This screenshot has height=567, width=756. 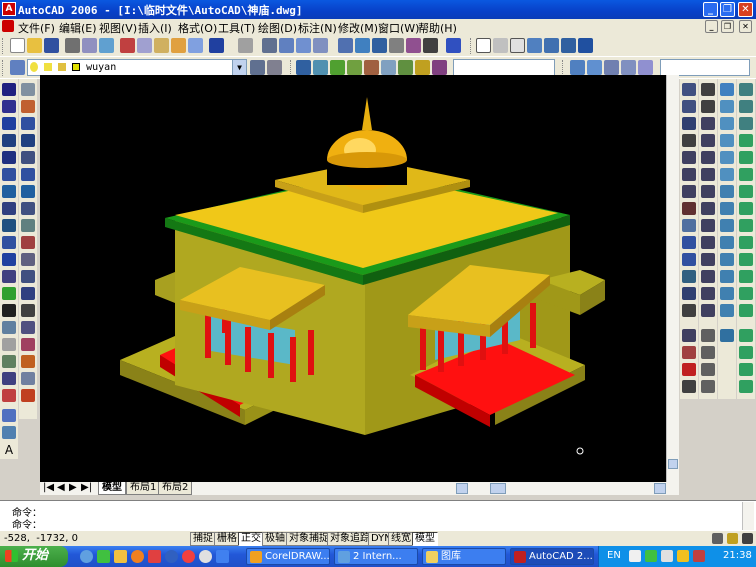 What do you see at coordinates (405, 67) in the screenshot?
I see `landscape-icon` at bounding box center [405, 67].